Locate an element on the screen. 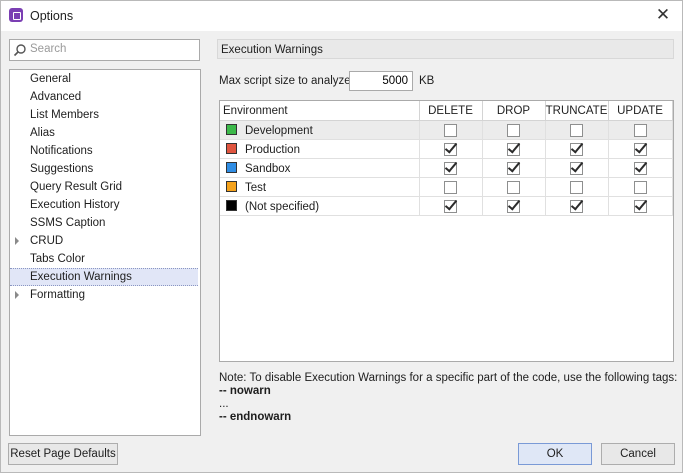 The image size is (683, 473). tree-item-tabs-color: Tabs Color is located at coordinates (104, 259).